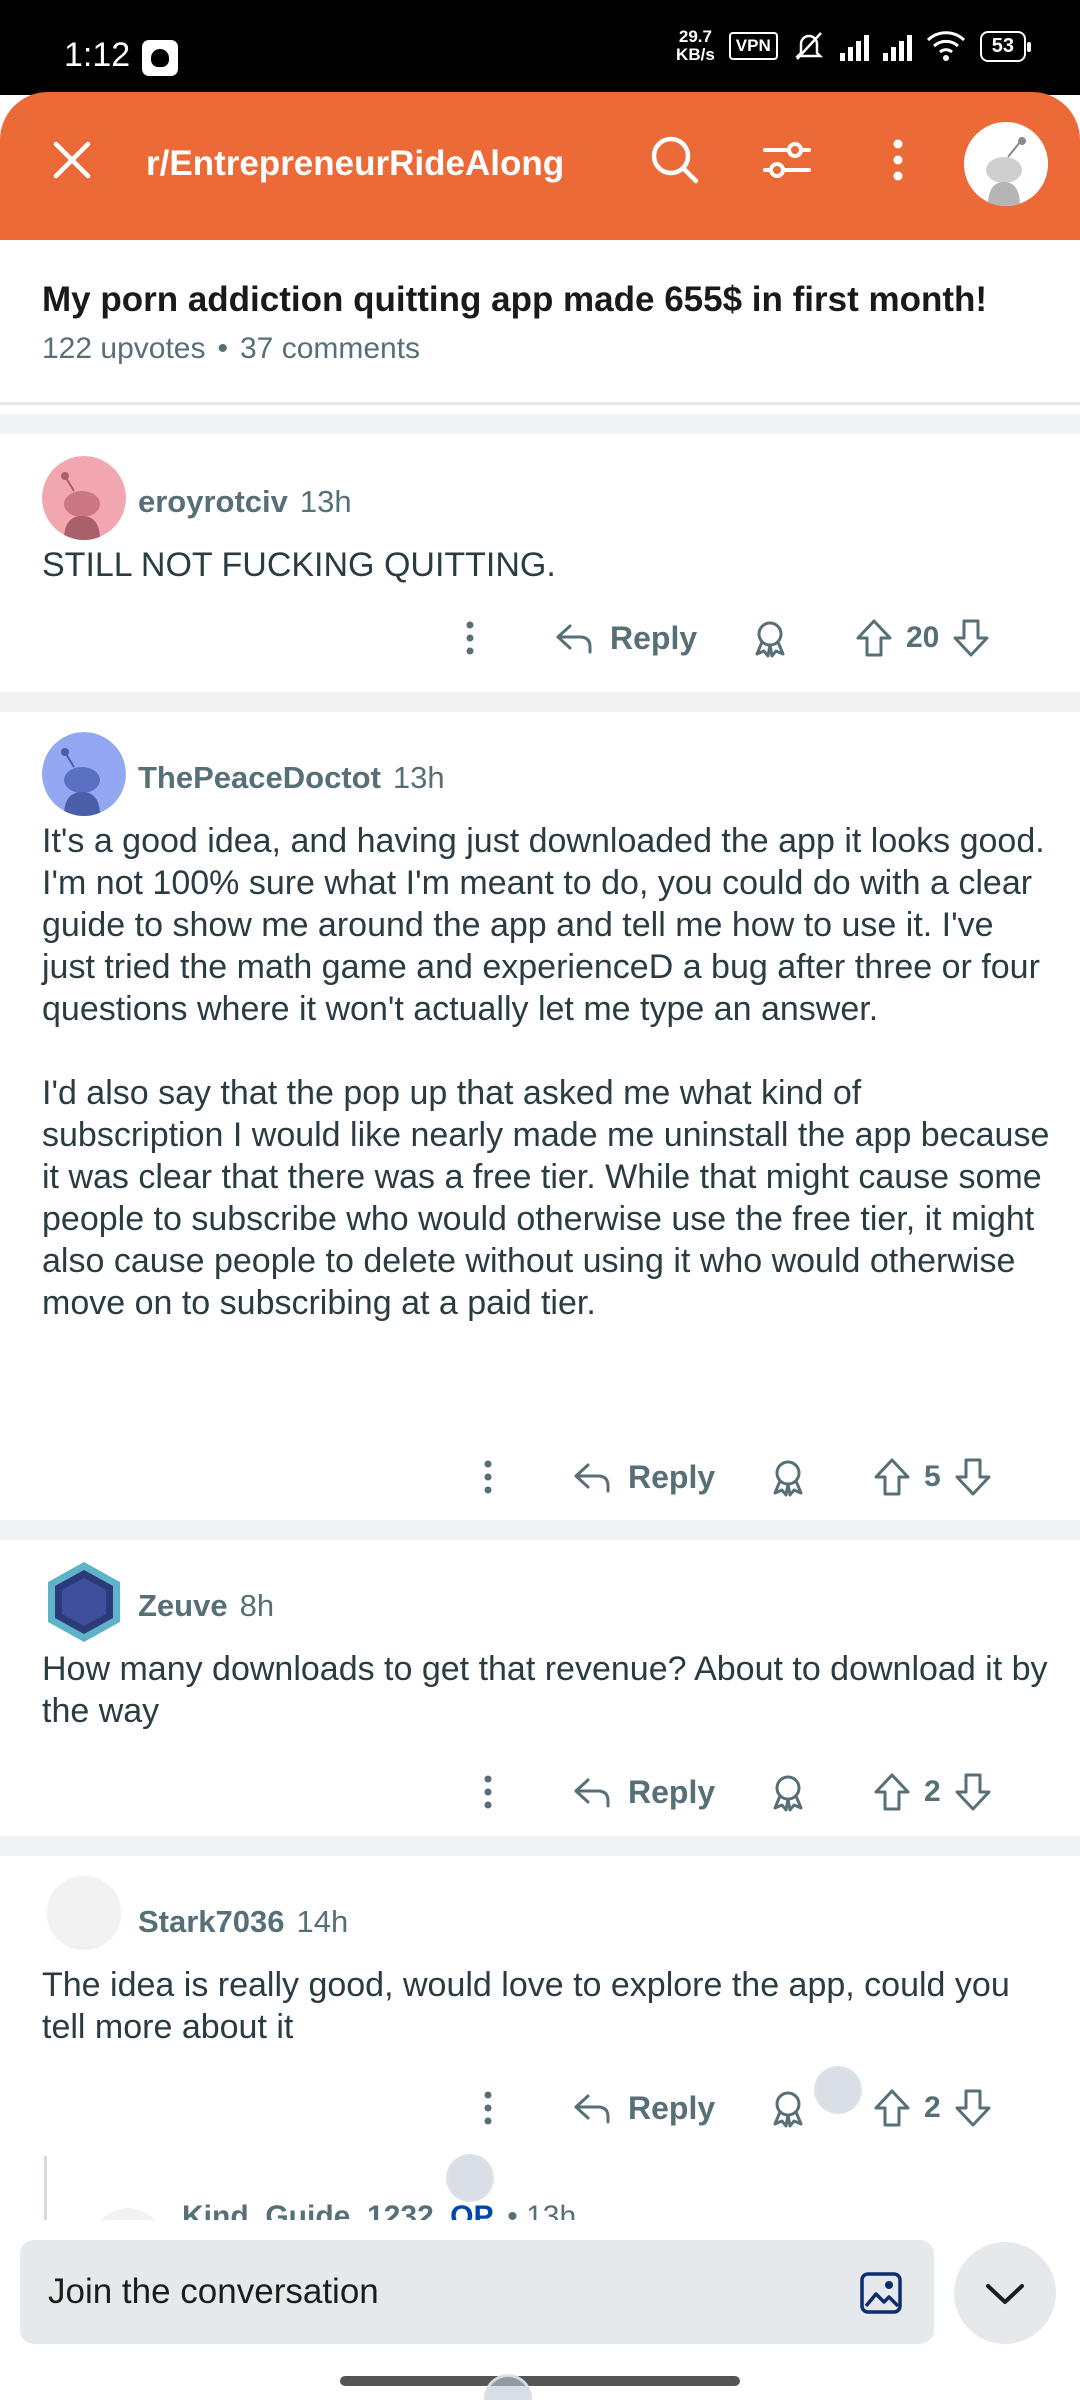  I want to click on comment-actions: Reply 20, so click(540, 638).